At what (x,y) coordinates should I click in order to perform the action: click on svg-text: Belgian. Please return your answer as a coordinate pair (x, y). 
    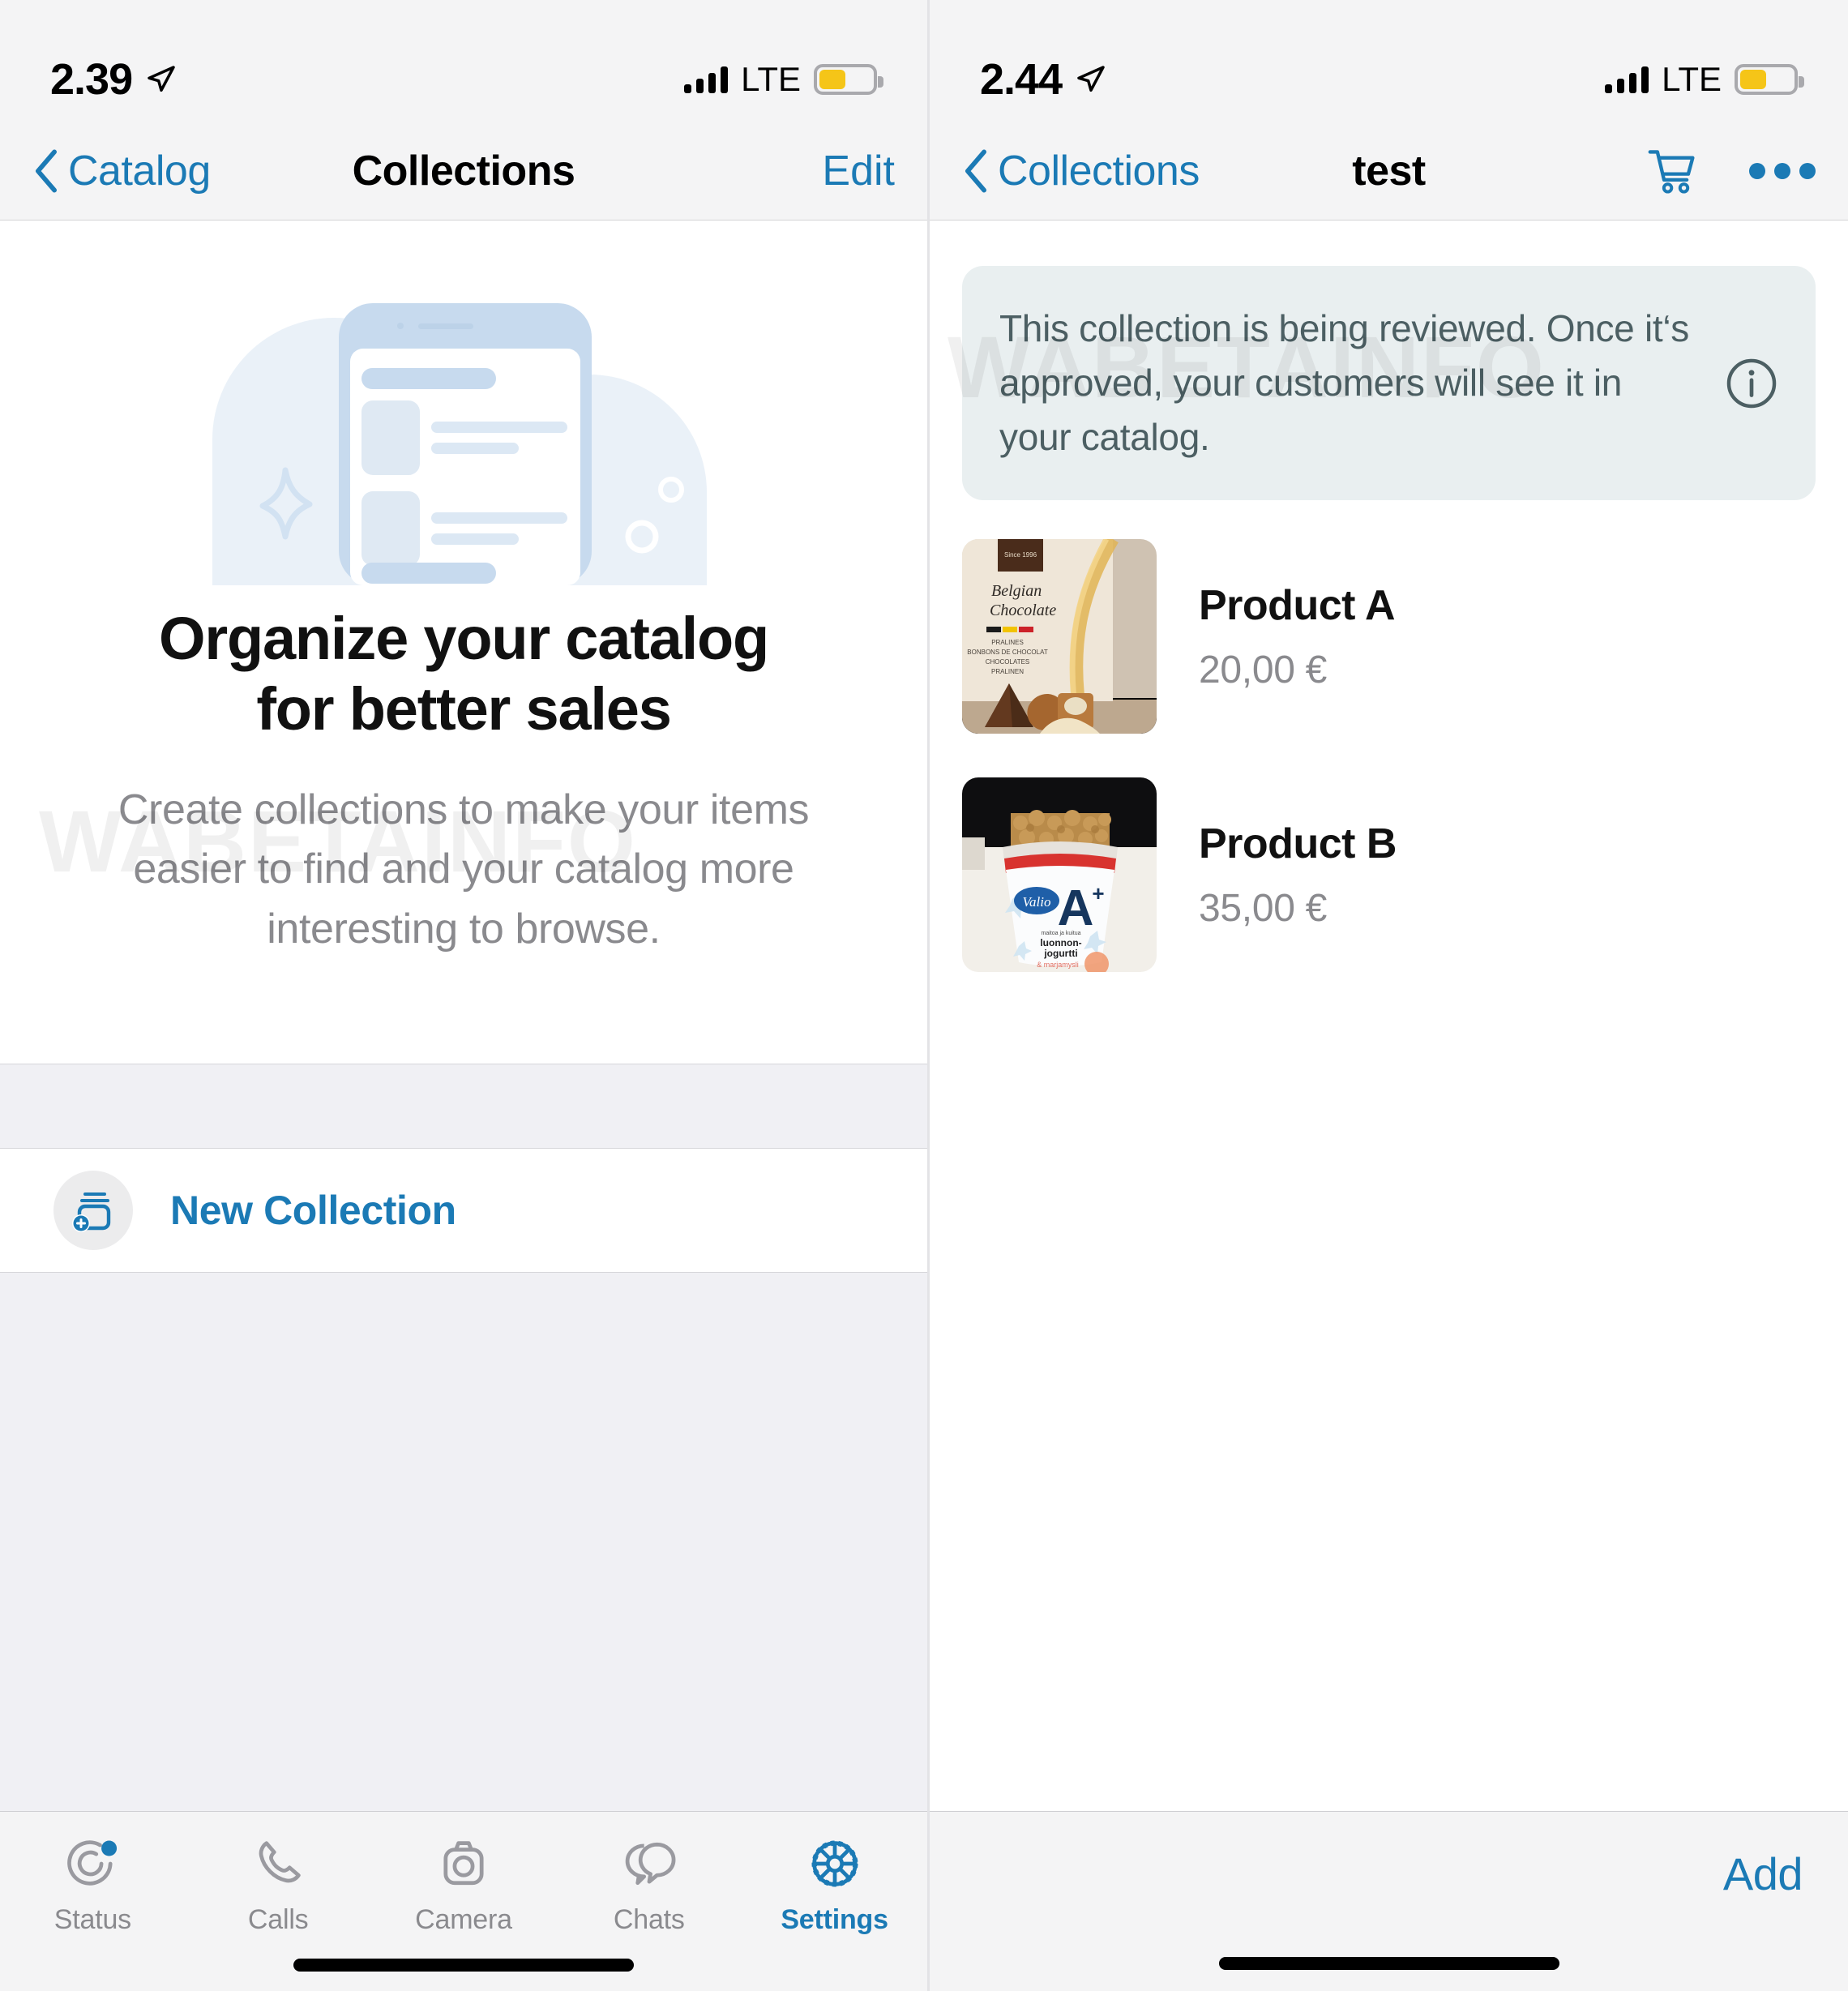
    Looking at the image, I should click on (1017, 591).